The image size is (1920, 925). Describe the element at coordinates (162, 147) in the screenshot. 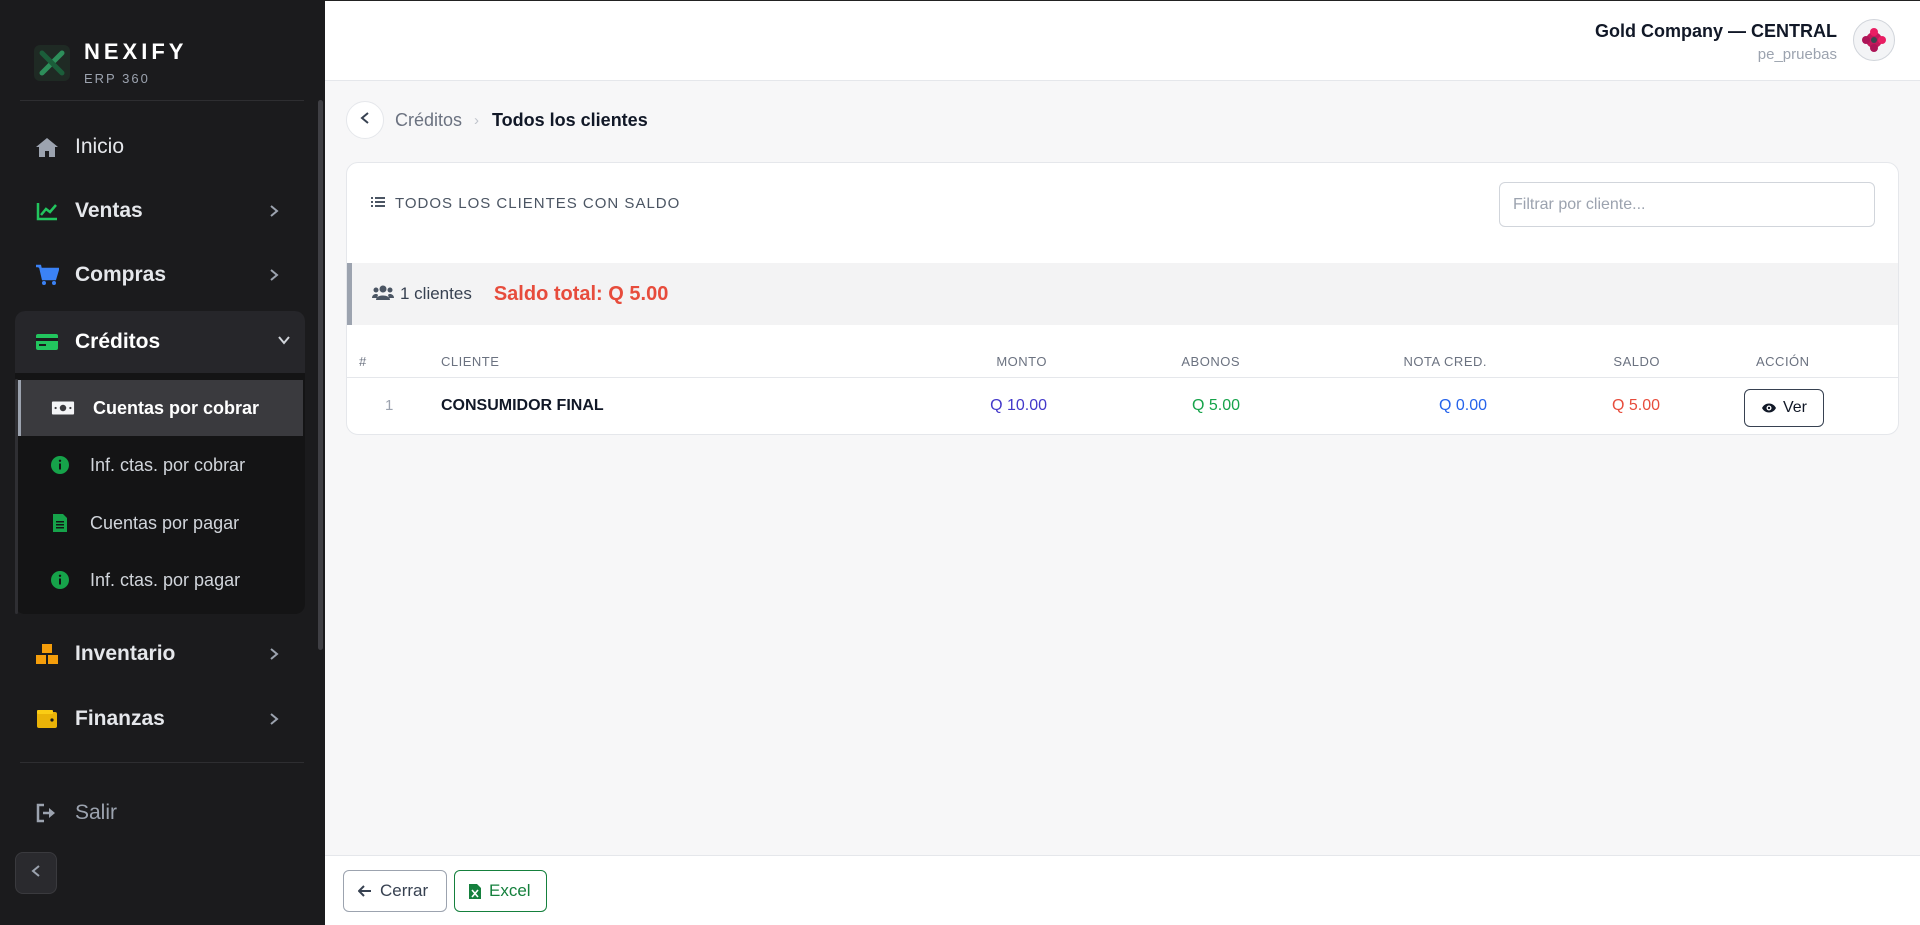

I see `sidebar-item-inicio: Inicio` at that location.